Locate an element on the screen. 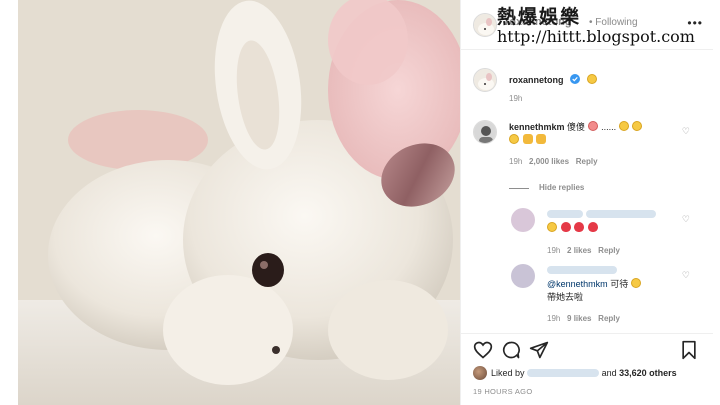  comment-text: 傻傻 is located at coordinates (576, 127).